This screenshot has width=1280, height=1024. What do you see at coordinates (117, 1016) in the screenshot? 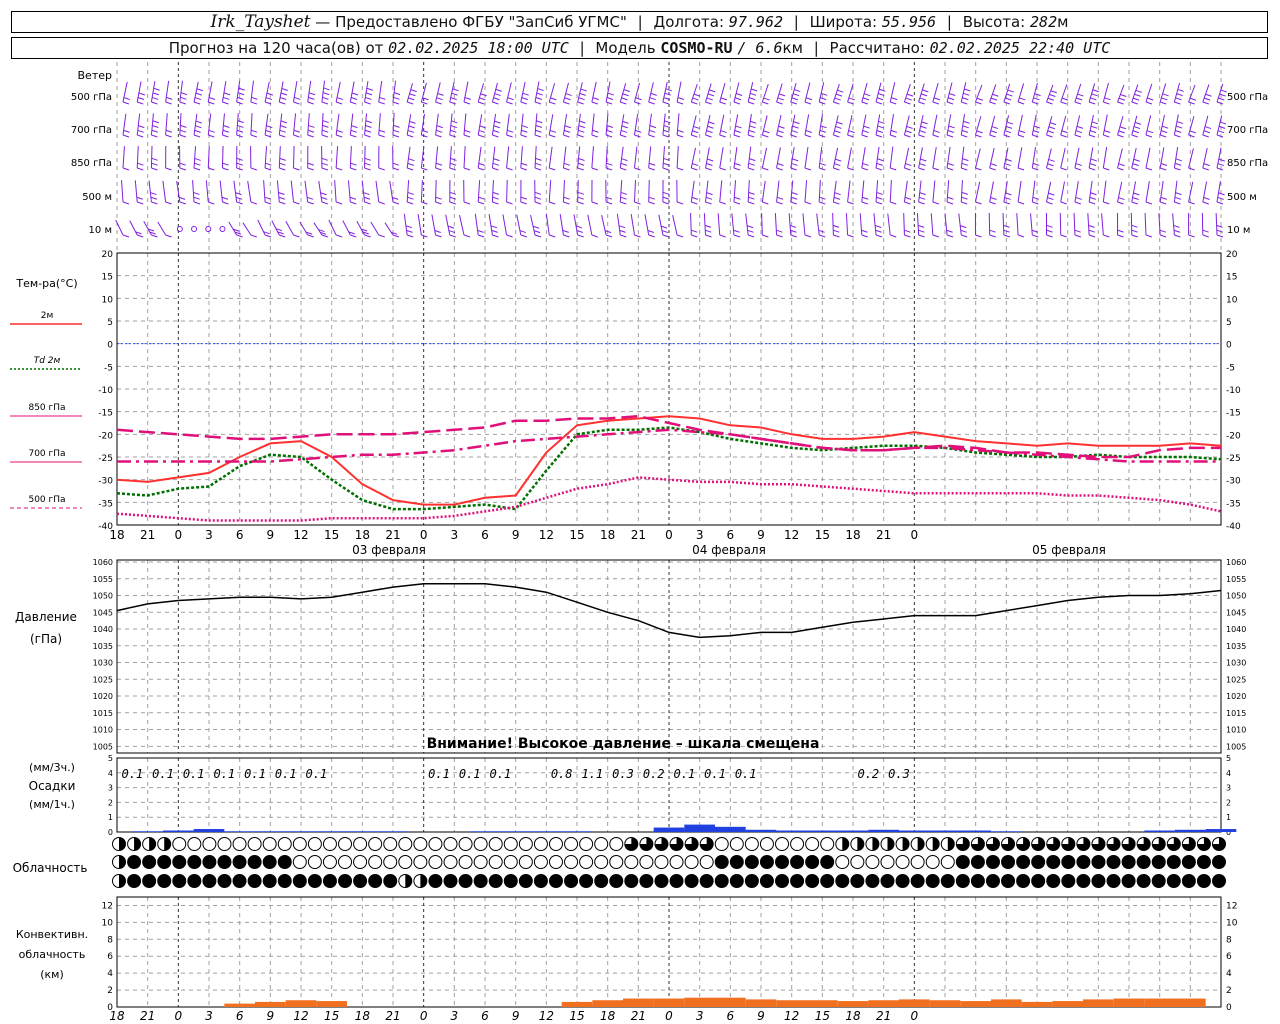
I see `x-tick-label-bottom: 18` at bounding box center [117, 1016].